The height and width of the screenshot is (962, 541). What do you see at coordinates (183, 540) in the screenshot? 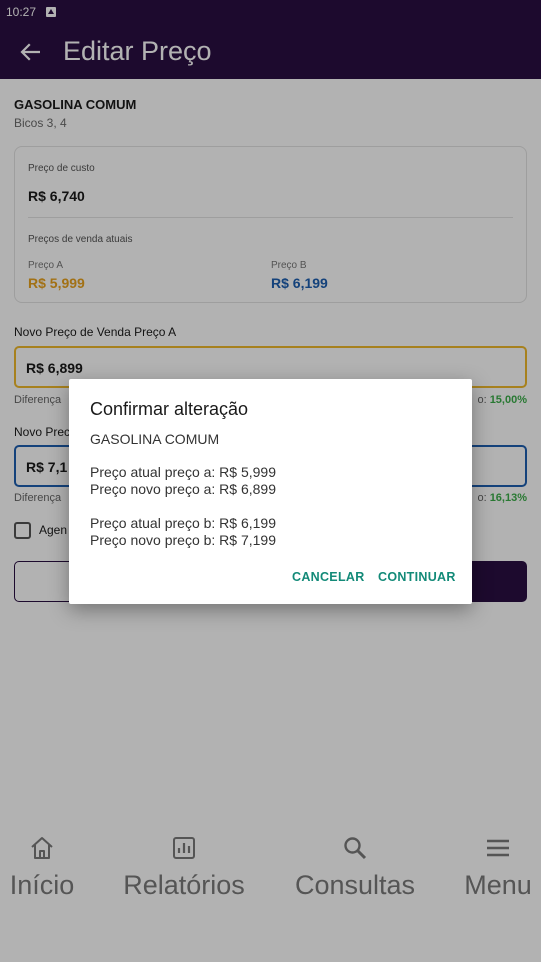
I see `dialog-new-price-b: Preço novo preço b: R$ 7,199` at bounding box center [183, 540].